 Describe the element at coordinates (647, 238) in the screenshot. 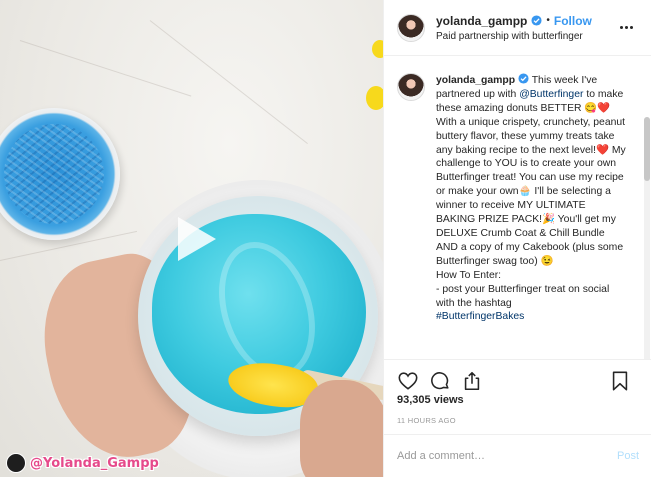

I see `comments-scrollbar` at that location.